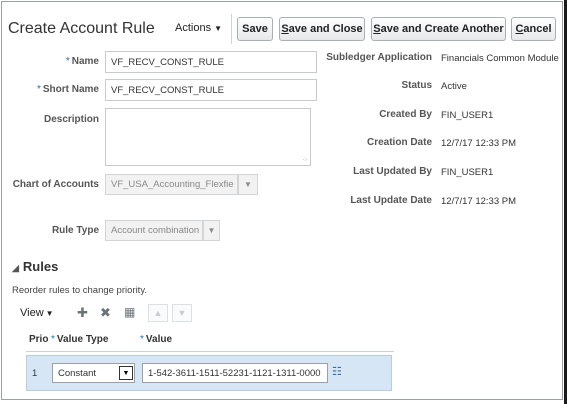 The image size is (567, 404). I want to click on column-header-prio: Prio, so click(38, 339).